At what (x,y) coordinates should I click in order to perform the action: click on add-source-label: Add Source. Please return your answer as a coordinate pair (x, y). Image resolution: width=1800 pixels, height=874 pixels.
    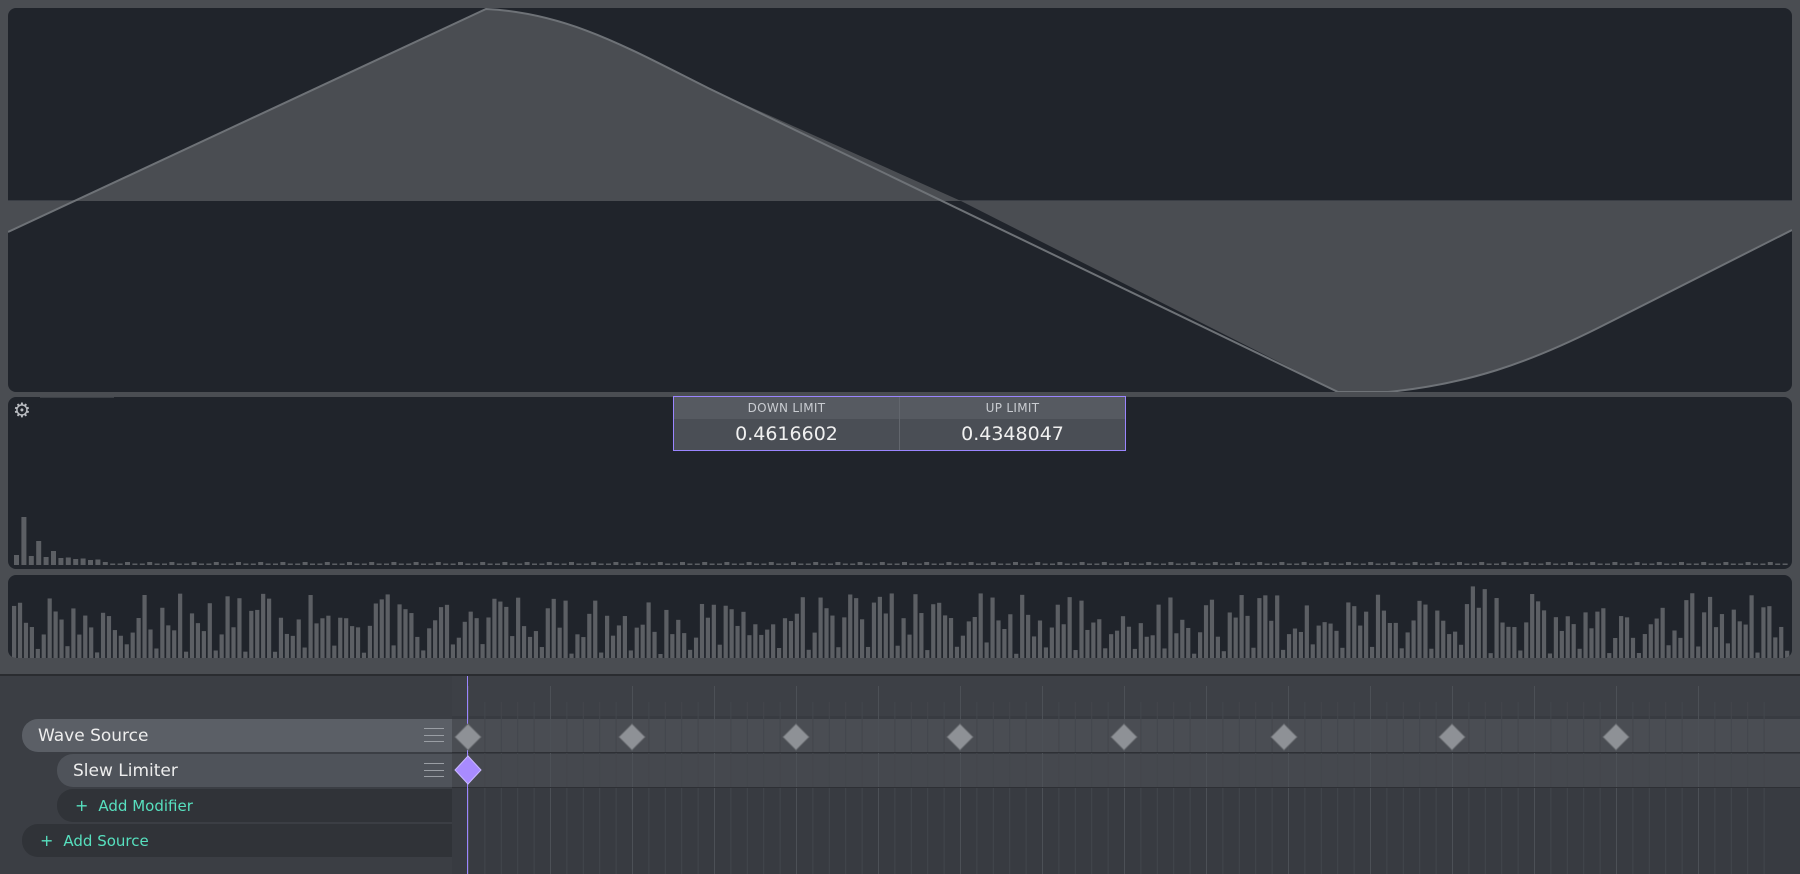
    Looking at the image, I should click on (106, 840).